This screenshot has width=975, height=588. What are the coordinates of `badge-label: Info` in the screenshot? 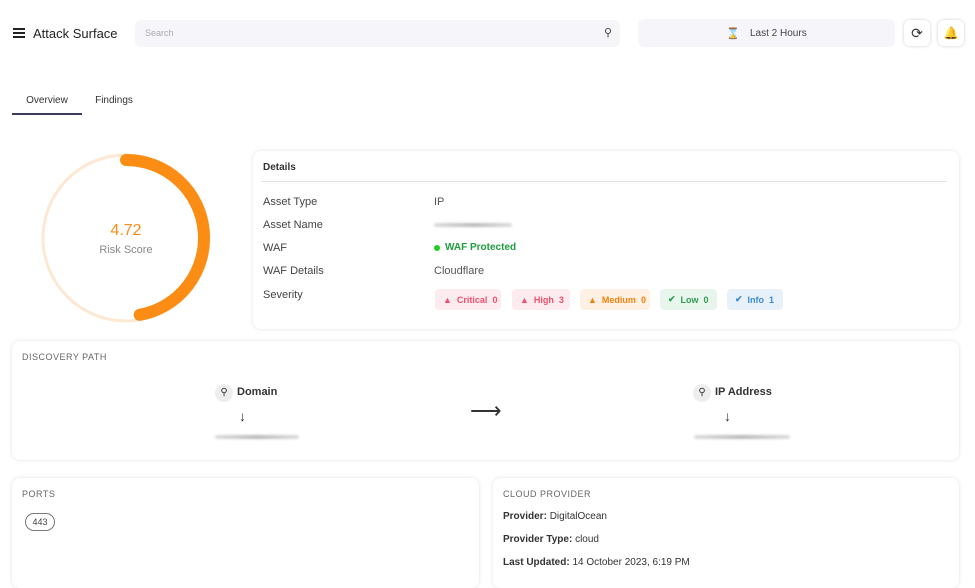 It's located at (756, 299).